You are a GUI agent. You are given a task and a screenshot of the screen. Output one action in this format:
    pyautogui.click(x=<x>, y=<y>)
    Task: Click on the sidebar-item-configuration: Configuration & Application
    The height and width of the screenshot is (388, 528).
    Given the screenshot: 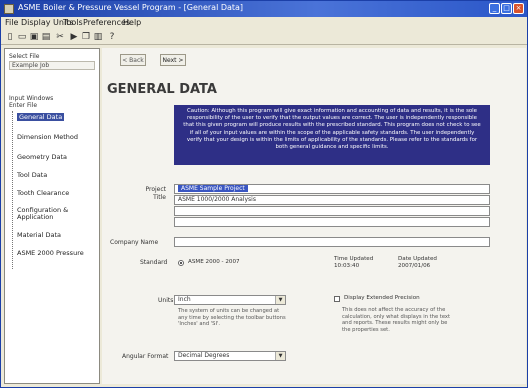 What is the action you would take?
    pyautogui.click(x=50, y=214)
    